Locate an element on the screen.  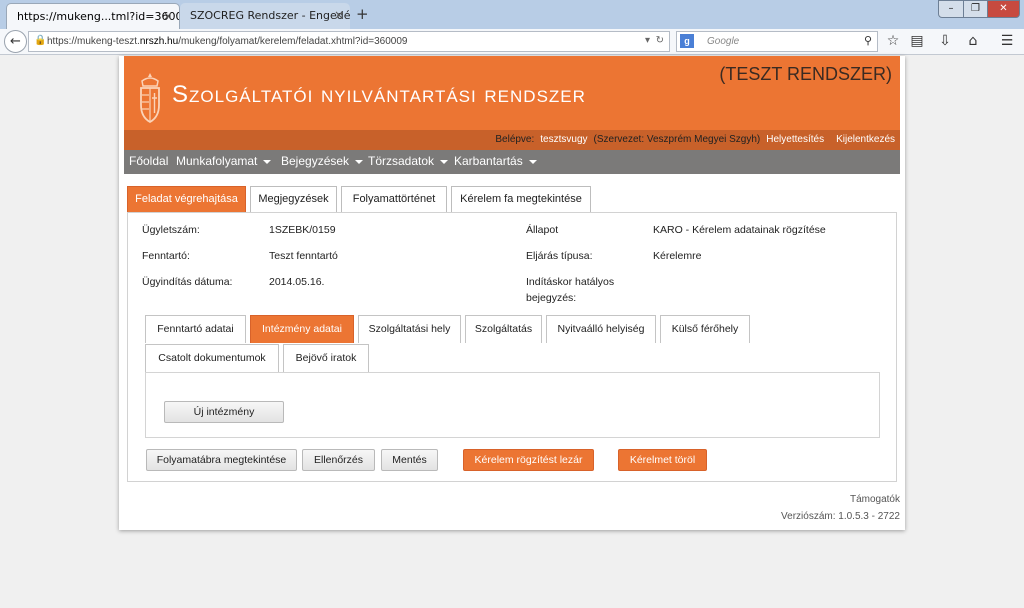
menu-item-home: Főoldal is located at coordinates (148, 161).